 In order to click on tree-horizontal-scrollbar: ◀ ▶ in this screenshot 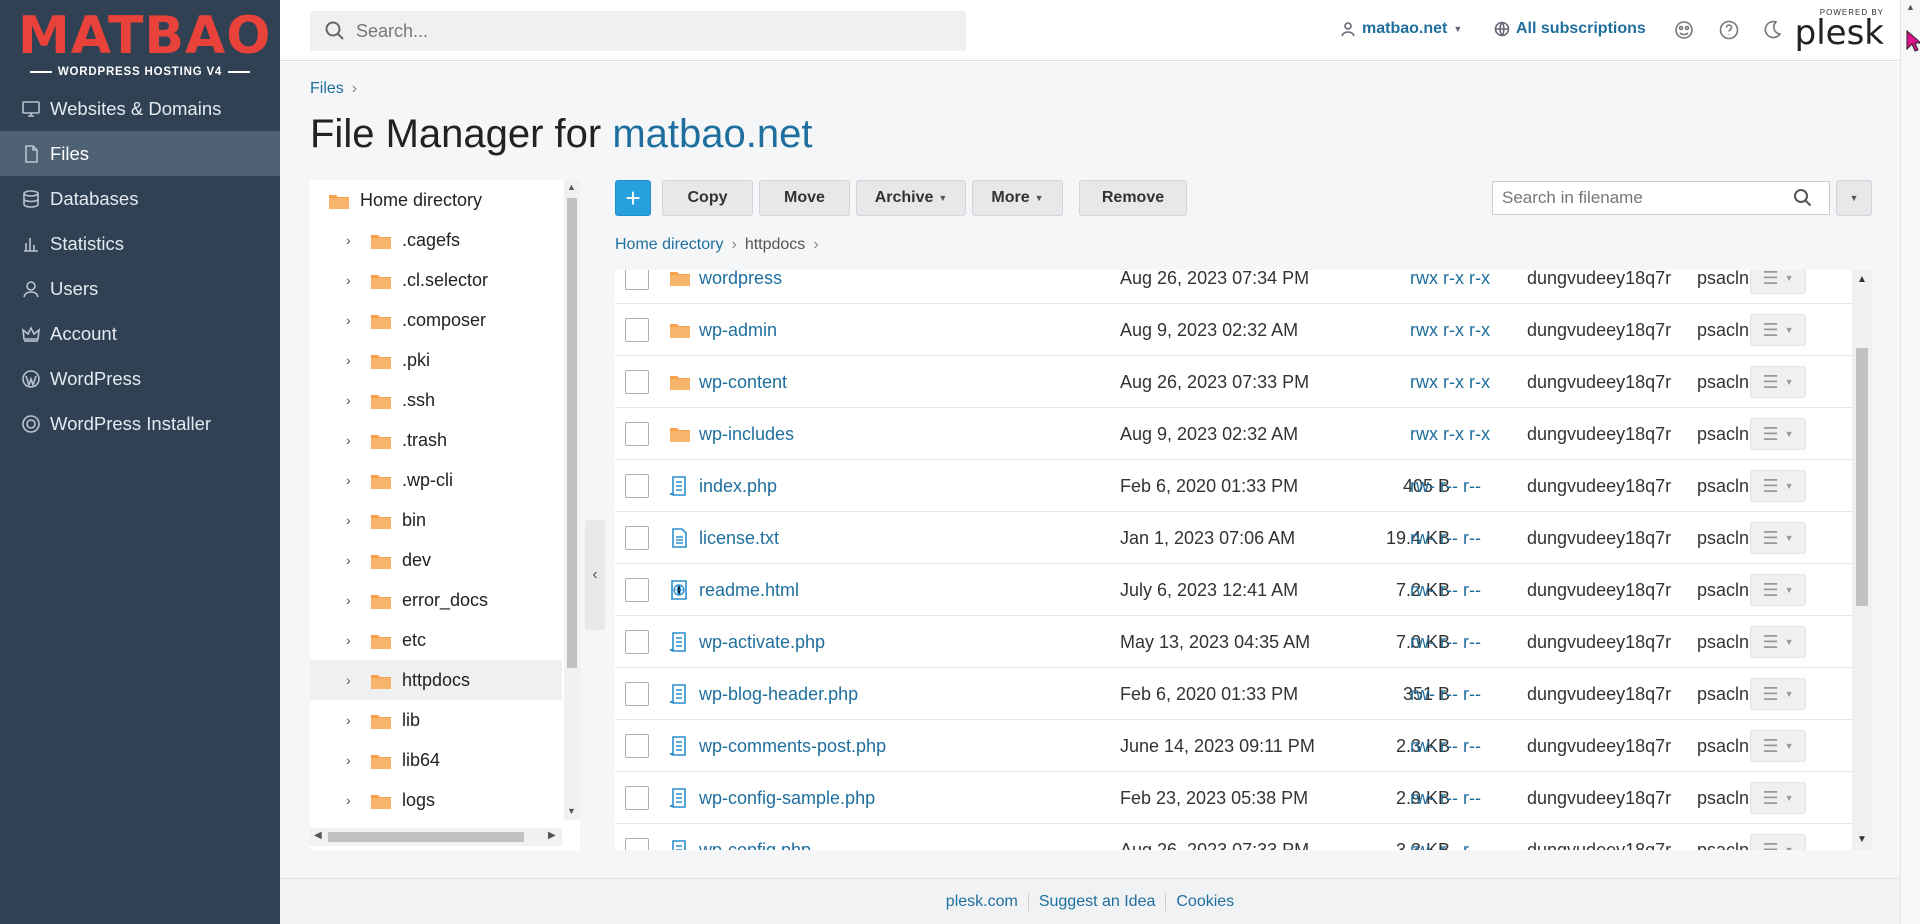, I will do `click(436, 837)`.